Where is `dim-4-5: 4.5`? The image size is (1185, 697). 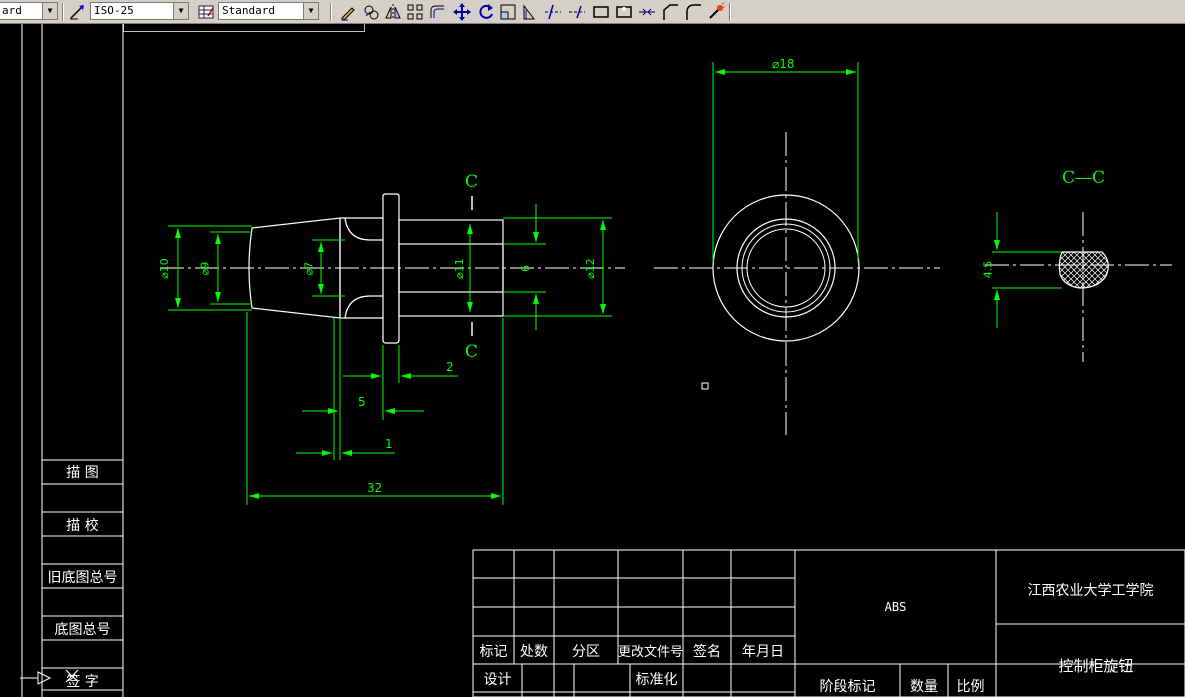 dim-4-5: 4.5 is located at coordinates (988, 269).